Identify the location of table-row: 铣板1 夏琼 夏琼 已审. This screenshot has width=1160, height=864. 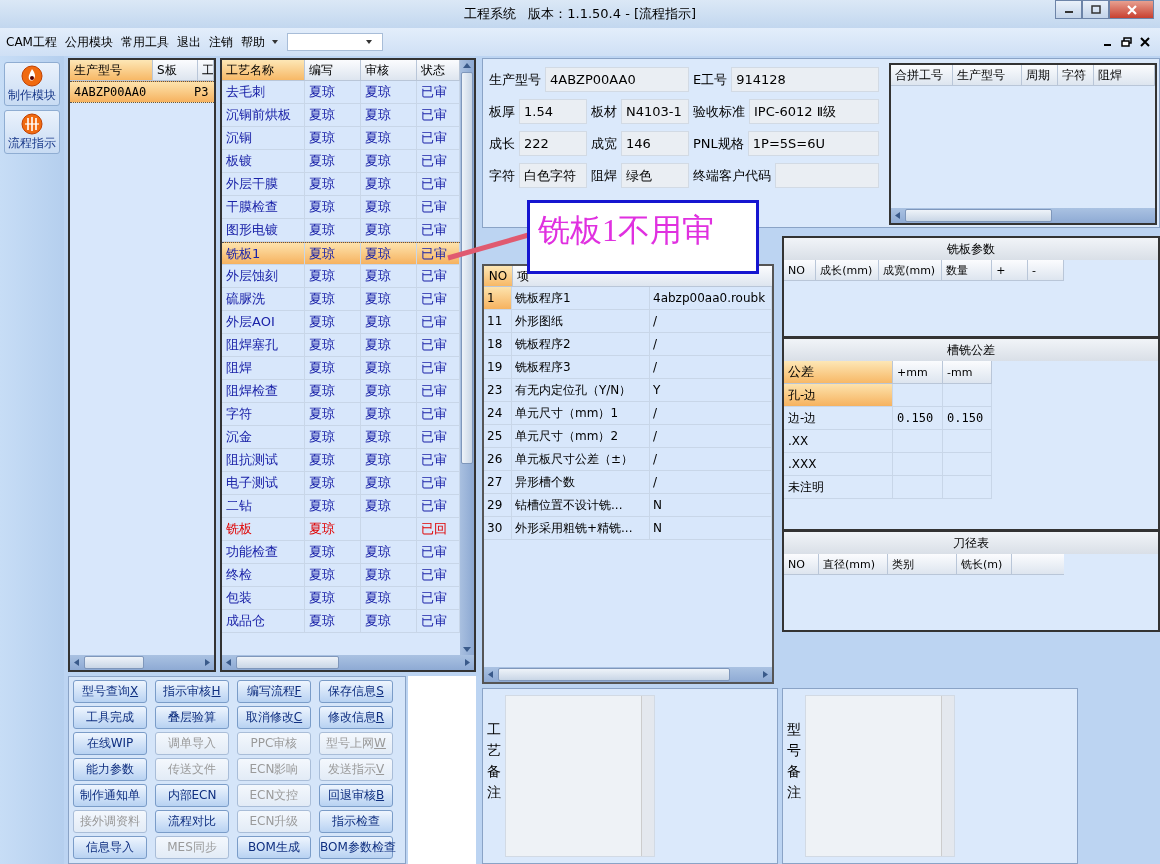
(341, 253).